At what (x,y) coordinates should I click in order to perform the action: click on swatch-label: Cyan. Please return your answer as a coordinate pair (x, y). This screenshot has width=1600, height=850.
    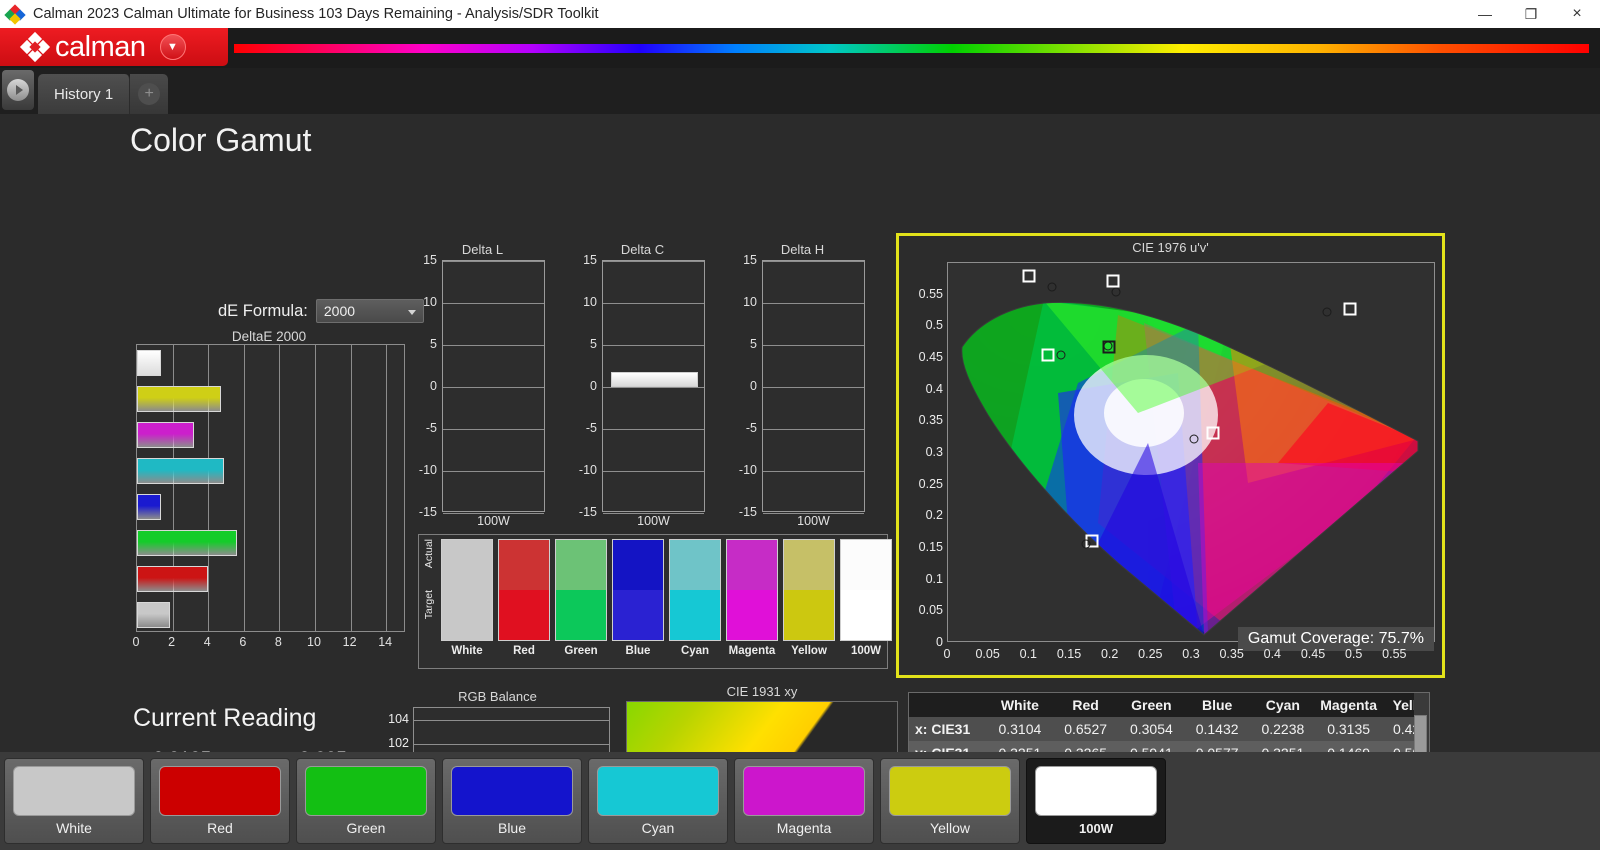
    Looking at the image, I should click on (695, 651).